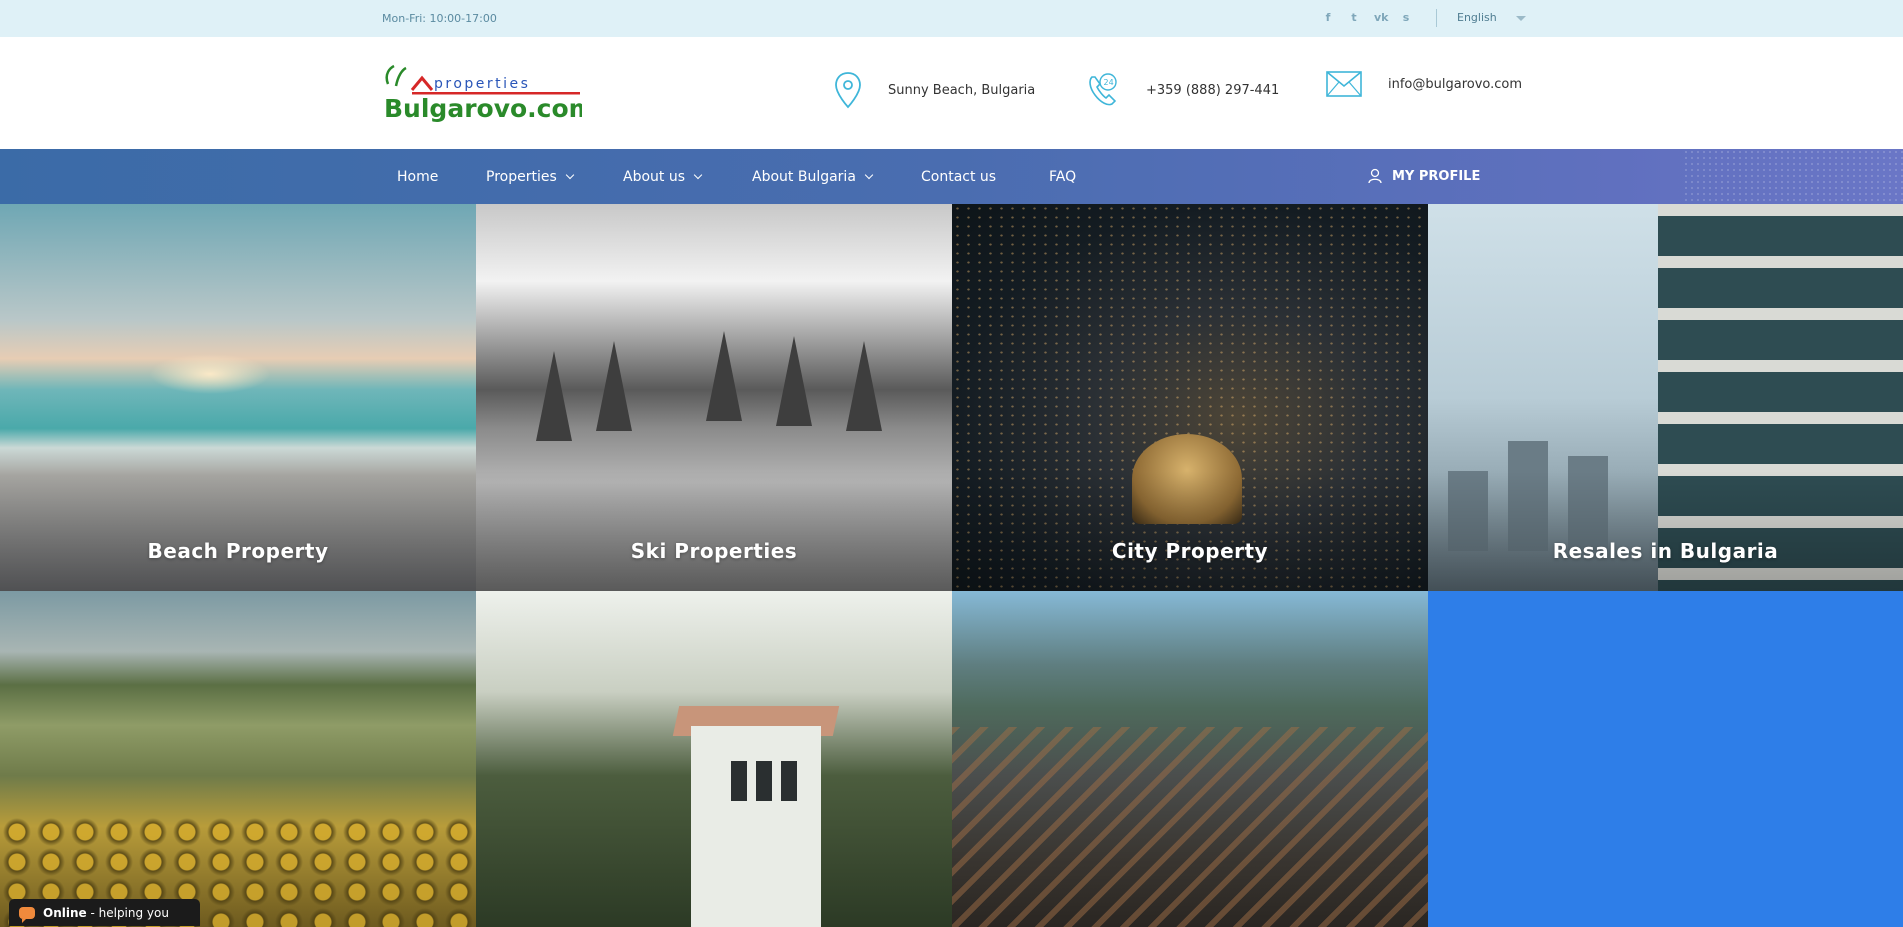  I want to click on nav-item-faq: FAQ, so click(1062, 177).